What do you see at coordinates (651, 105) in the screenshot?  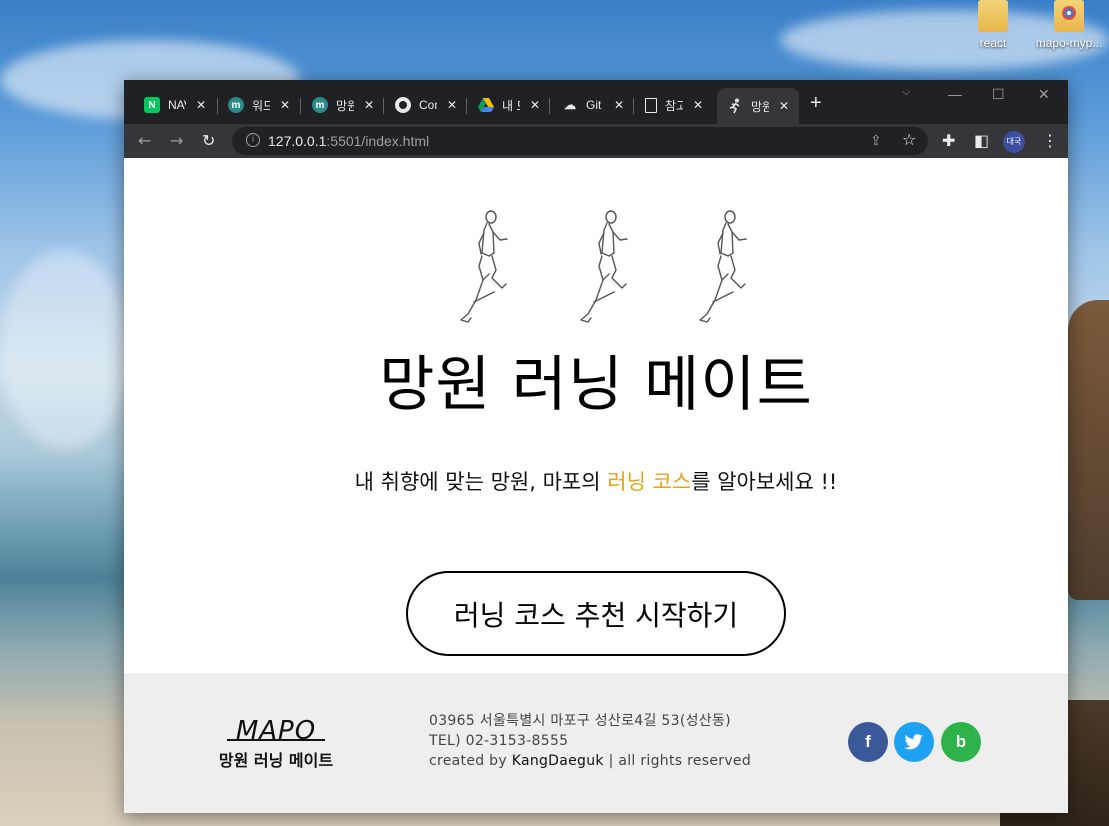 I see `document-icon` at bounding box center [651, 105].